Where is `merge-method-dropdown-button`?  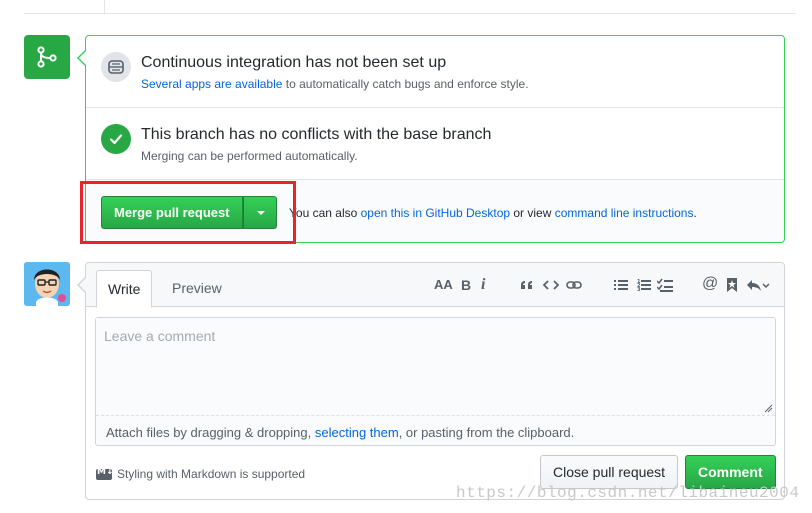
merge-method-dropdown-button is located at coordinates (259, 212).